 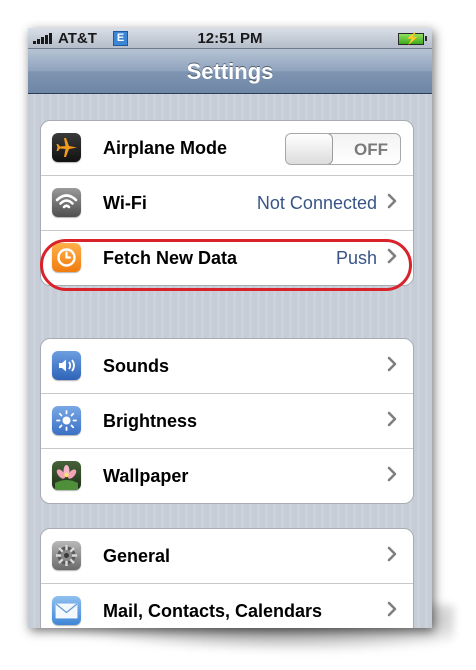 I want to click on status-bar: AT&T E 12:51 PM ⚡, so click(x=230, y=38).